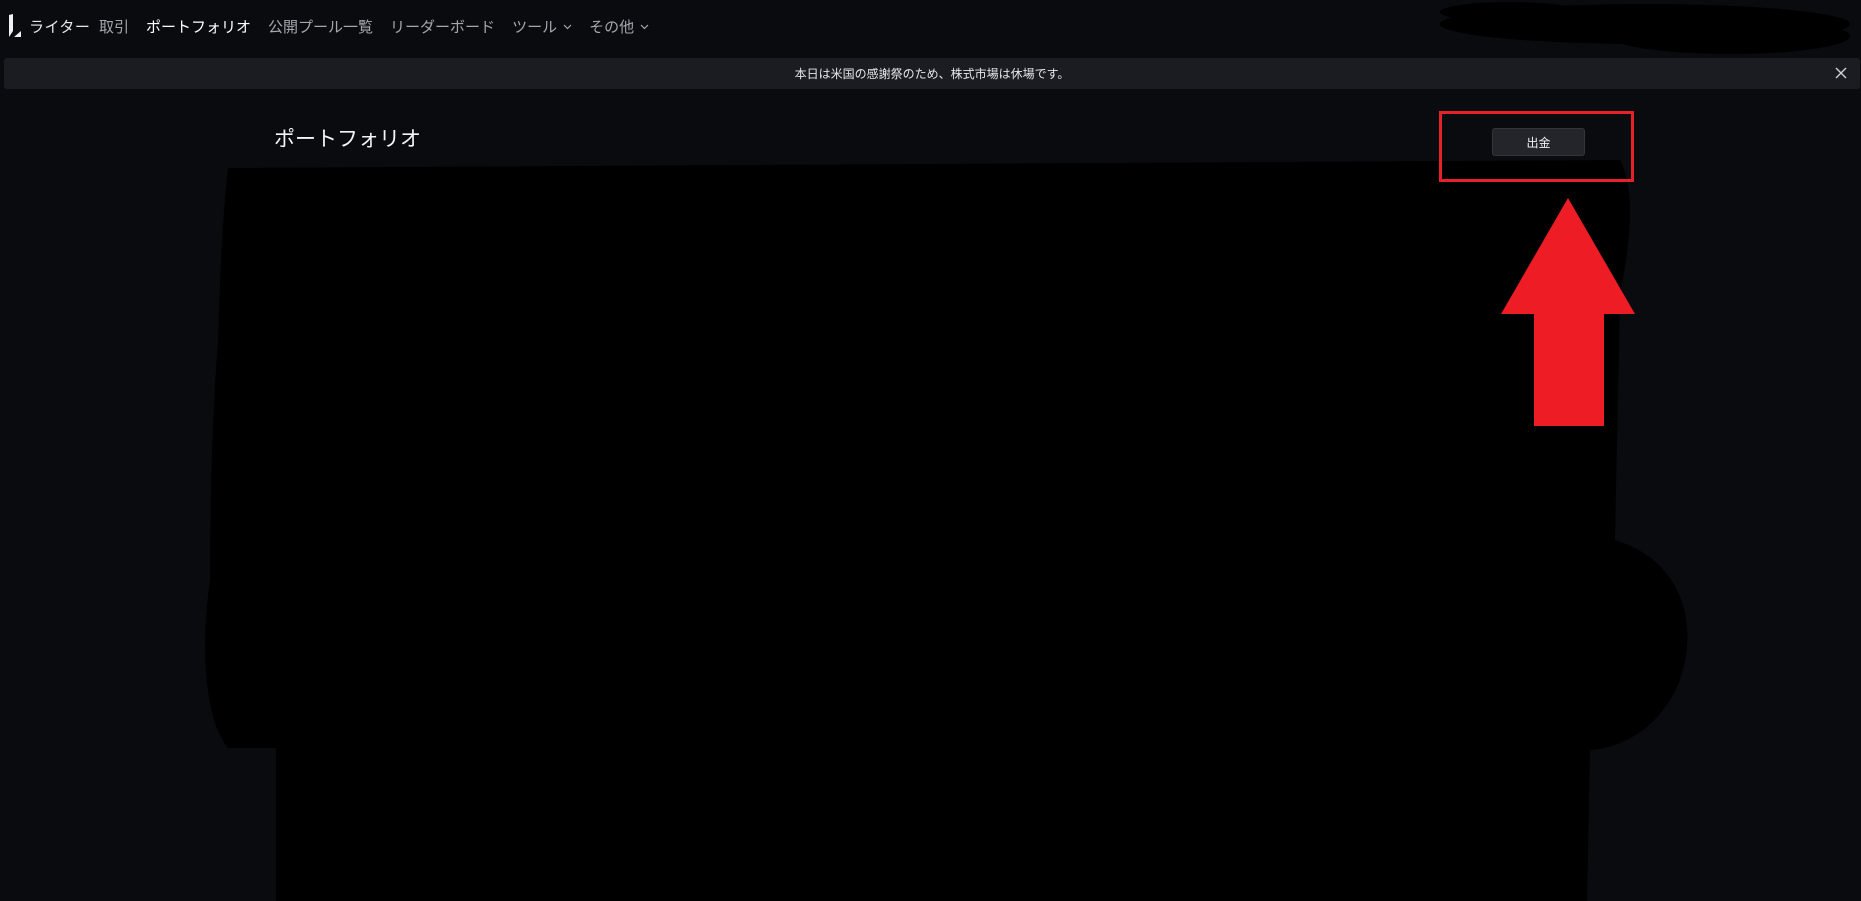  I want to click on withdraw-button: 出金, so click(1538, 142).